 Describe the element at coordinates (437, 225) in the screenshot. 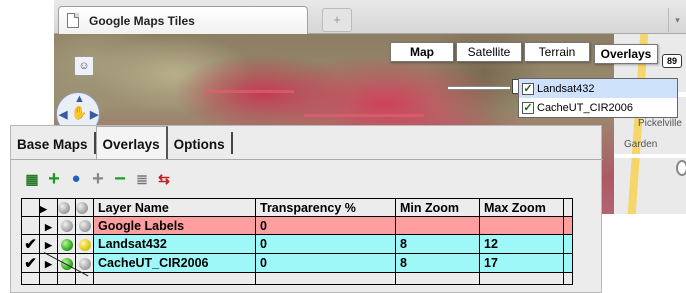

I see `cell-min-zoom` at that location.